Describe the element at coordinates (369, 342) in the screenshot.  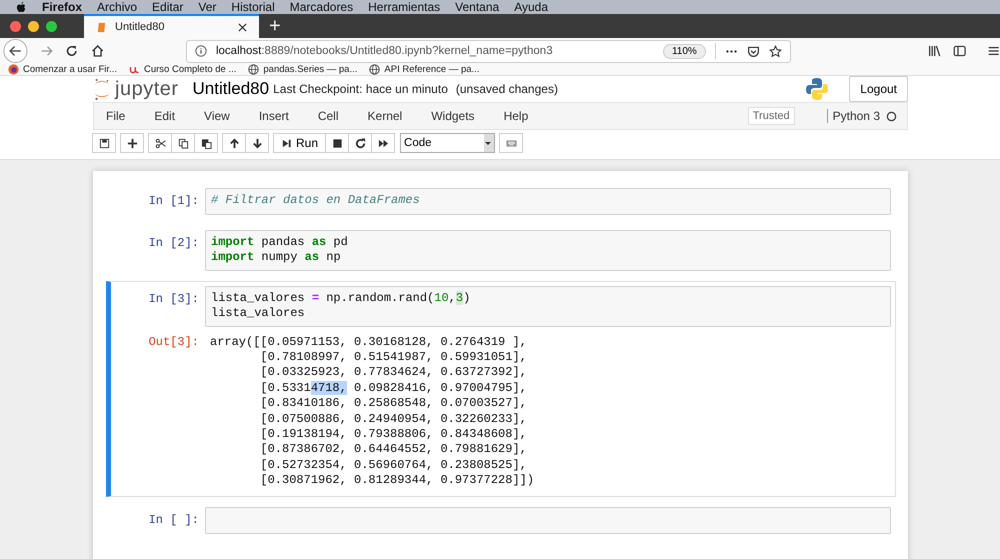
I see `output-line: array([[0.05971153, 0.30168128, 0.2764319 ],` at that location.